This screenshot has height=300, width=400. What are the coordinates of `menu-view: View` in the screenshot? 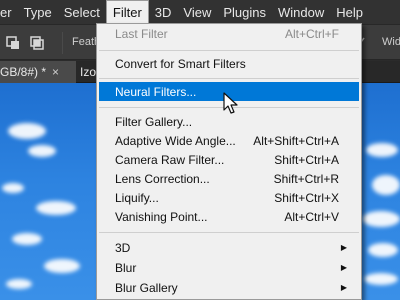 It's located at (197, 12).